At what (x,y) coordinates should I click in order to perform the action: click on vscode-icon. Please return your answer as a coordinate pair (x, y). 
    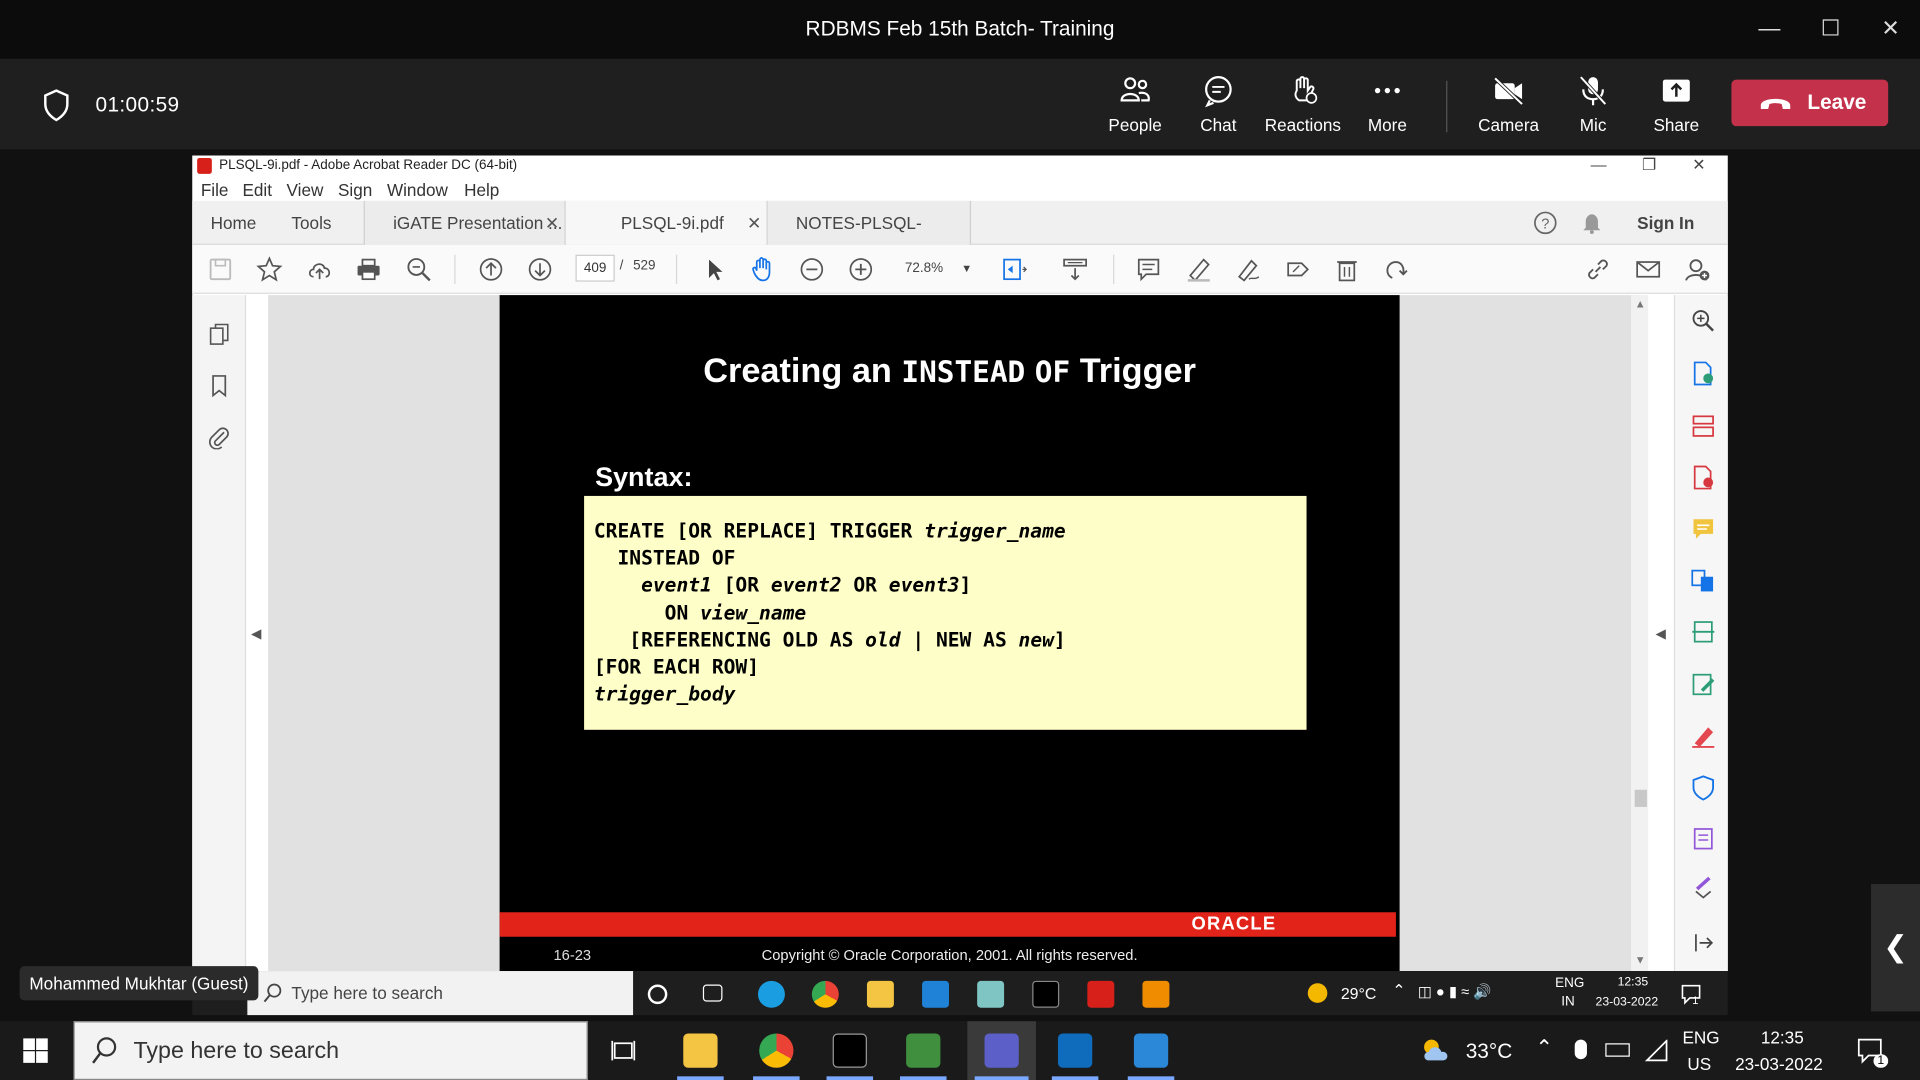
    Looking at the image, I should click on (935, 994).